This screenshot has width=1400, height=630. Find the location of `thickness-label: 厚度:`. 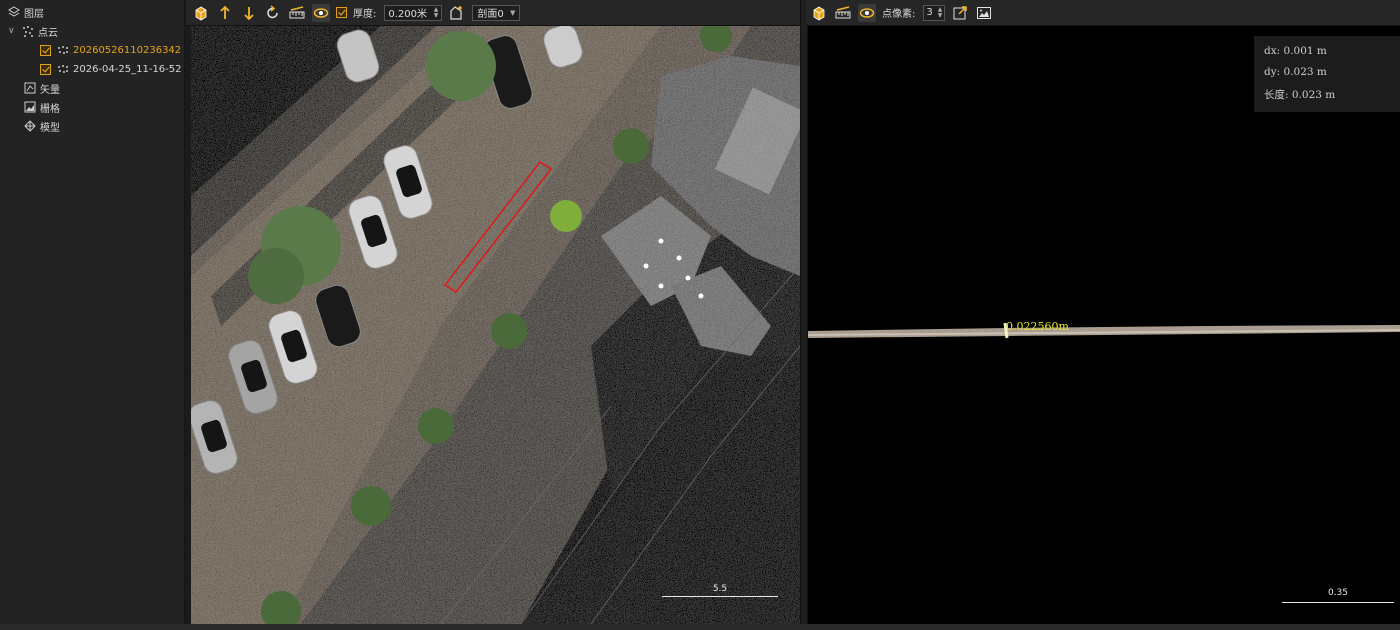

thickness-label: 厚度: is located at coordinates (365, 14).